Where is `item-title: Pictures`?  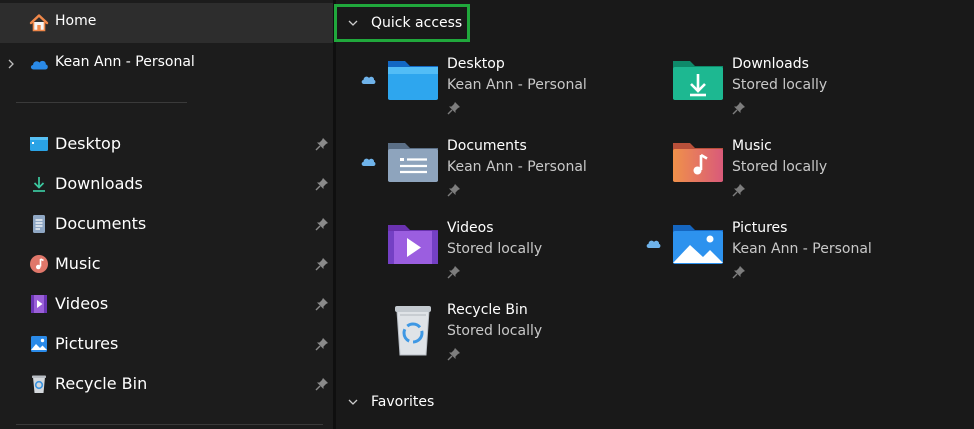
item-title: Pictures is located at coordinates (760, 228).